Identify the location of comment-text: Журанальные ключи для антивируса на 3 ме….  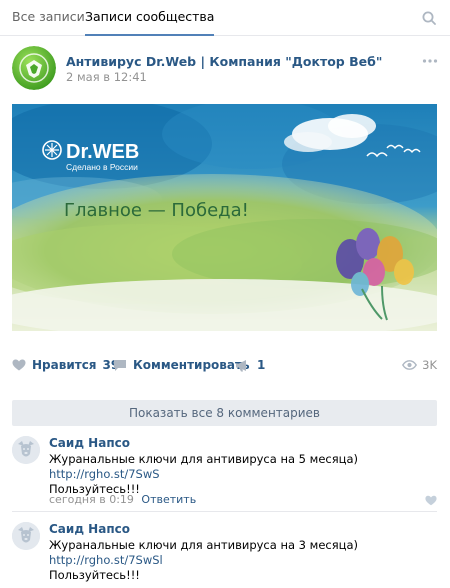
(203, 560).